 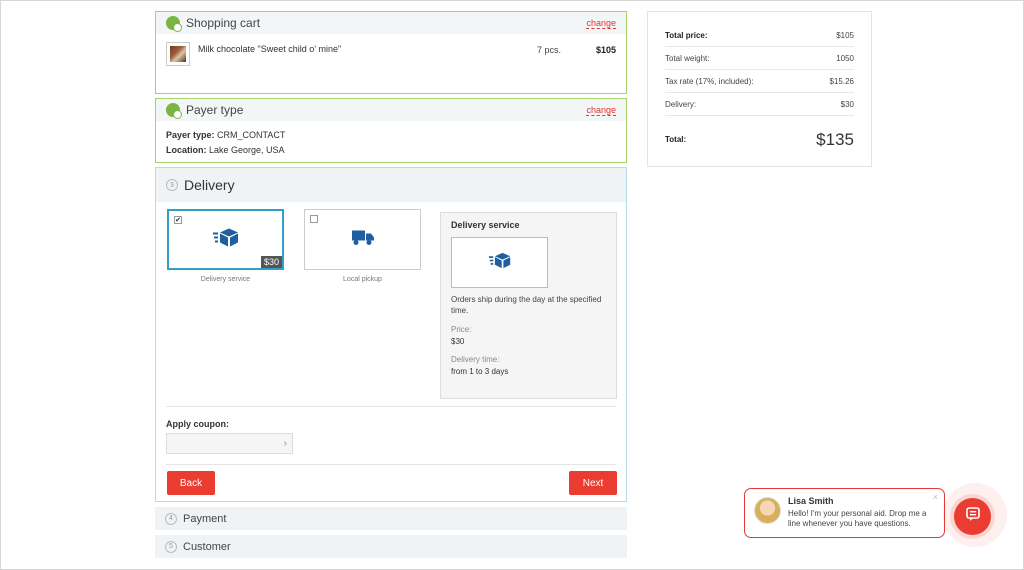 I want to click on delivery-header: 3 Delivery, so click(x=391, y=185).